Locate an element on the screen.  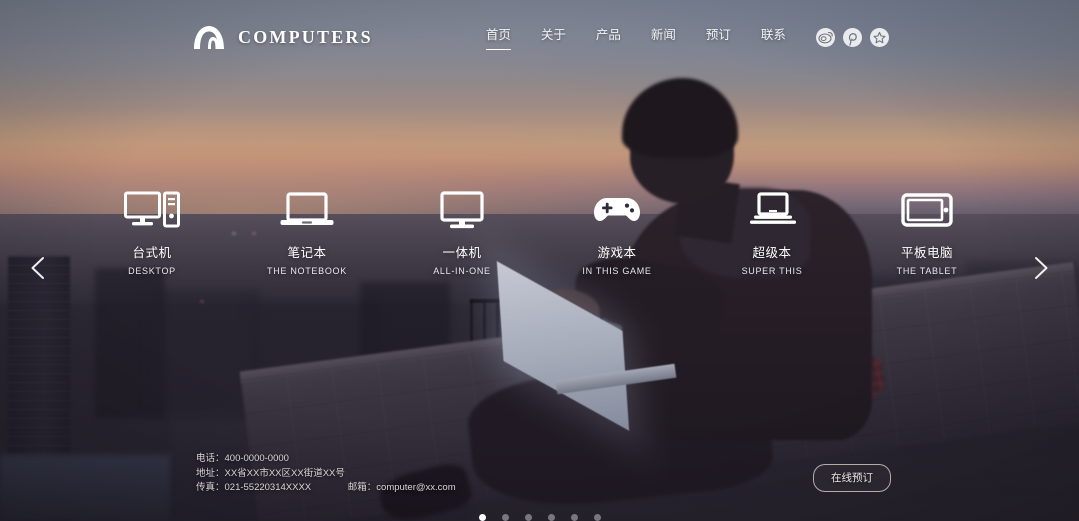
product-tablet: 平板电脑 THE TABLET is located at coordinates (927, 231).